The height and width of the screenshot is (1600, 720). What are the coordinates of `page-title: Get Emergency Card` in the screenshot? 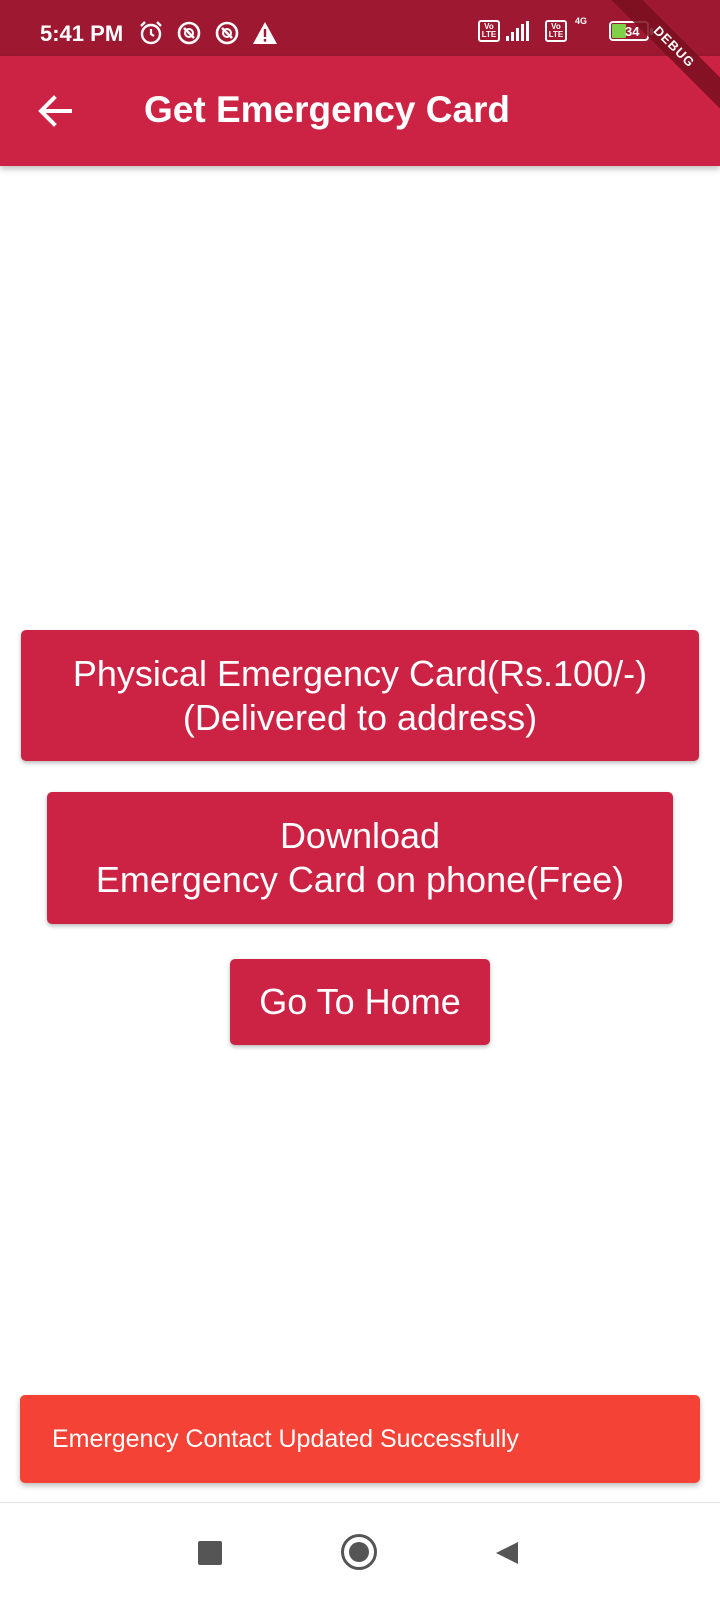 It's located at (327, 109).